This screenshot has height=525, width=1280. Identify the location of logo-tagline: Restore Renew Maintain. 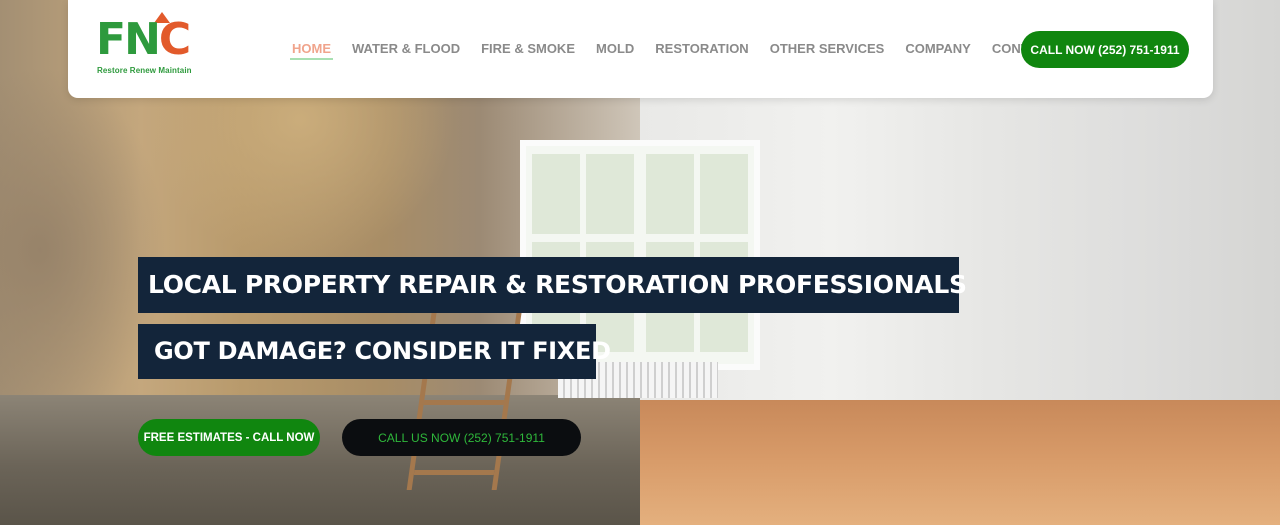
(144, 70).